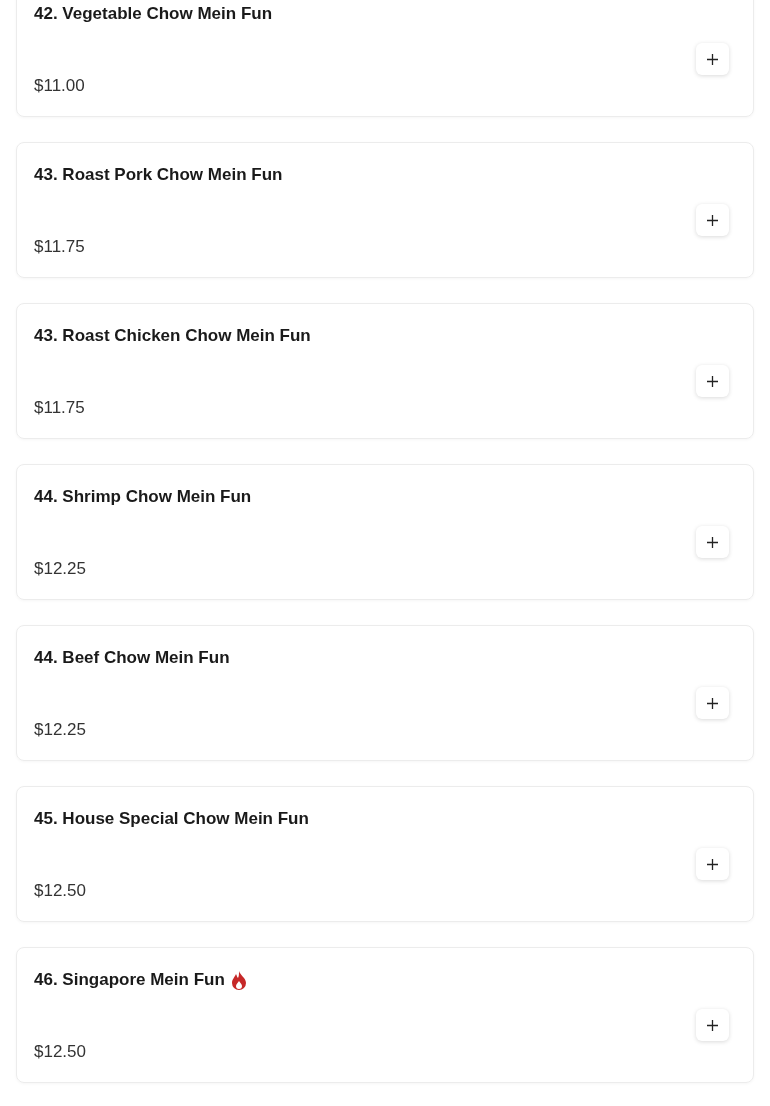  What do you see at coordinates (385, 693) in the screenshot?
I see `menu-item-card: 44. Beef Chow Mein Fun $12.25` at bounding box center [385, 693].